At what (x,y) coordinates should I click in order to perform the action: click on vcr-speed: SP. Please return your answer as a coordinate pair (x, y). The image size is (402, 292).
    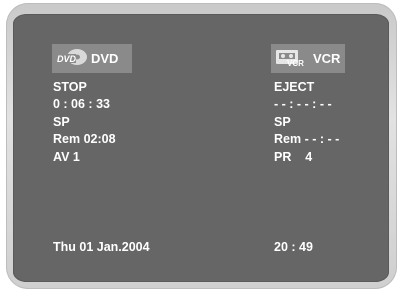
    Looking at the image, I should click on (282, 122).